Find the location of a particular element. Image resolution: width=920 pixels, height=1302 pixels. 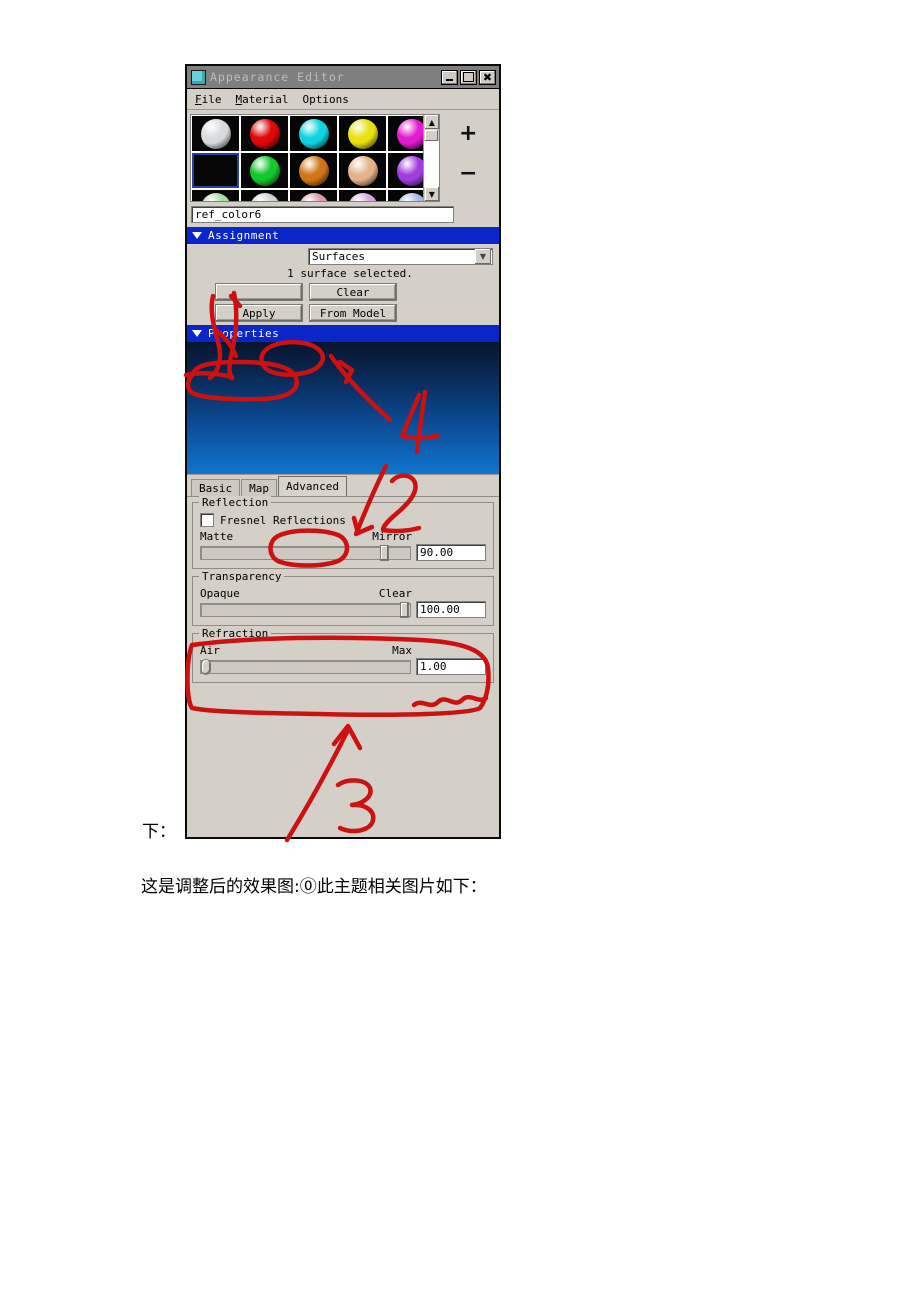

reflection-endpoint-labels: Matte Mirror is located at coordinates (343, 536).